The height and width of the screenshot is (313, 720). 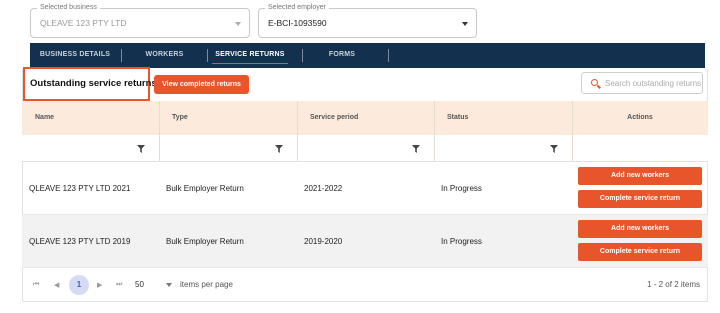 I want to click on filter-cell-service-period, so click(x=365, y=148).